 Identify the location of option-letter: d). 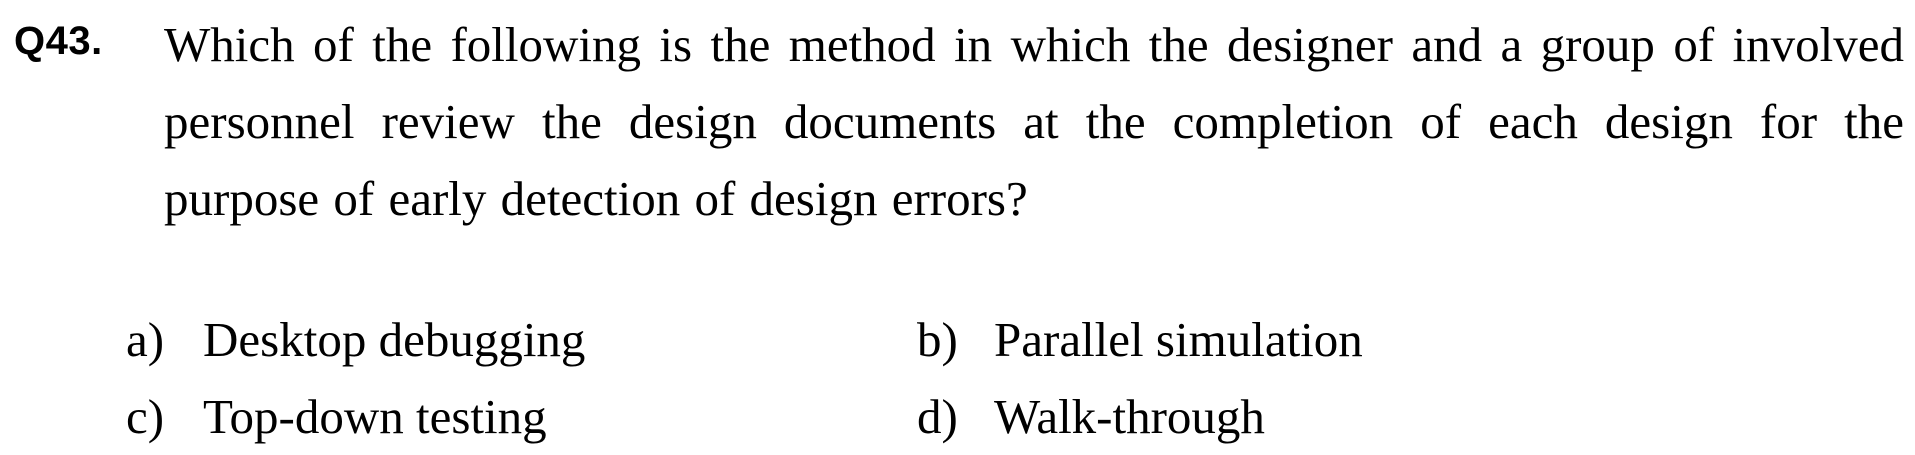
(937, 416).